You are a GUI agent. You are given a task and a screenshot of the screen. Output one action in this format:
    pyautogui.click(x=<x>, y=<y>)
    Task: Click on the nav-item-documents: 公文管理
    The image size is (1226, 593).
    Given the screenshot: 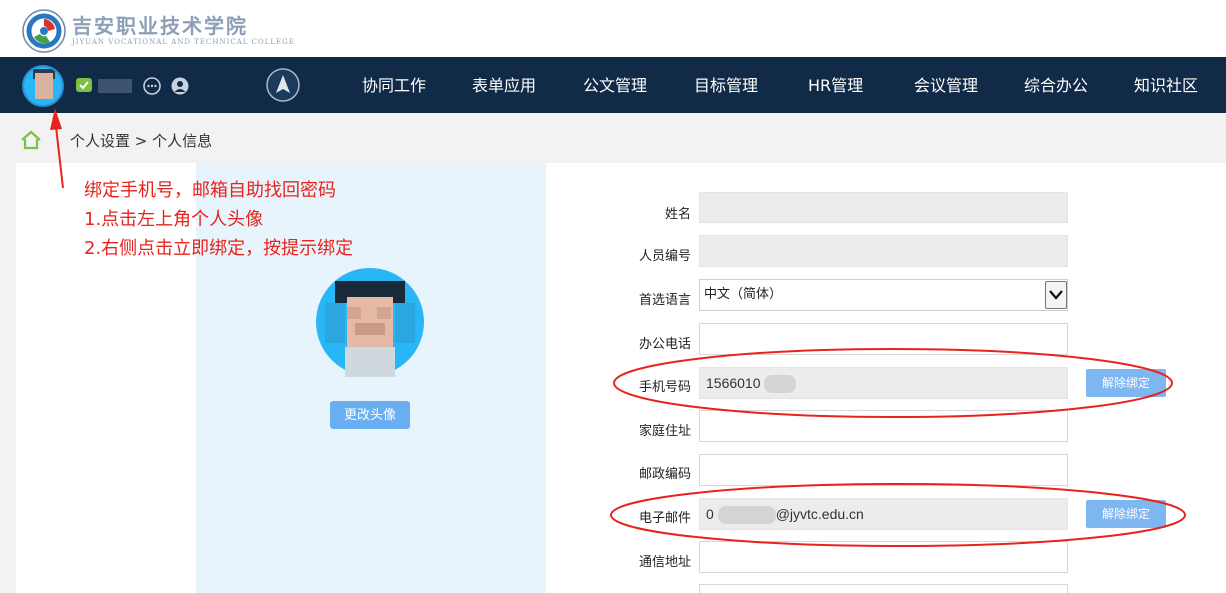 What is the action you would take?
    pyautogui.click(x=615, y=85)
    